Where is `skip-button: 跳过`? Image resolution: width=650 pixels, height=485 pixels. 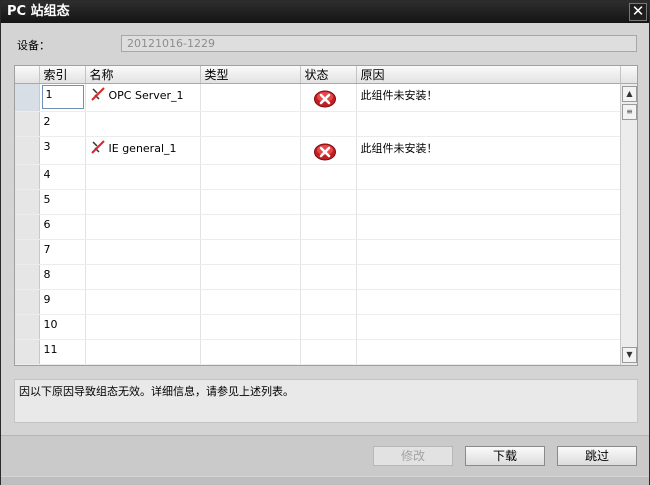 skip-button: 跳过 is located at coordinates (597, 456).